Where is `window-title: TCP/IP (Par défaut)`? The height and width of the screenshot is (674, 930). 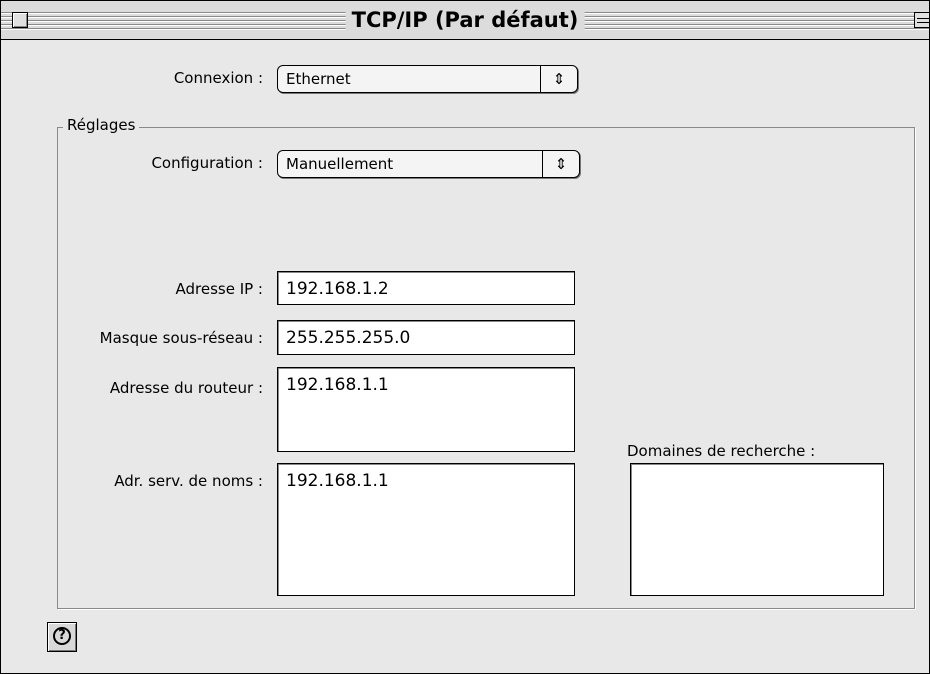
window-title: TCP/IP (Par défaut) is located at coordinates (465, 20).